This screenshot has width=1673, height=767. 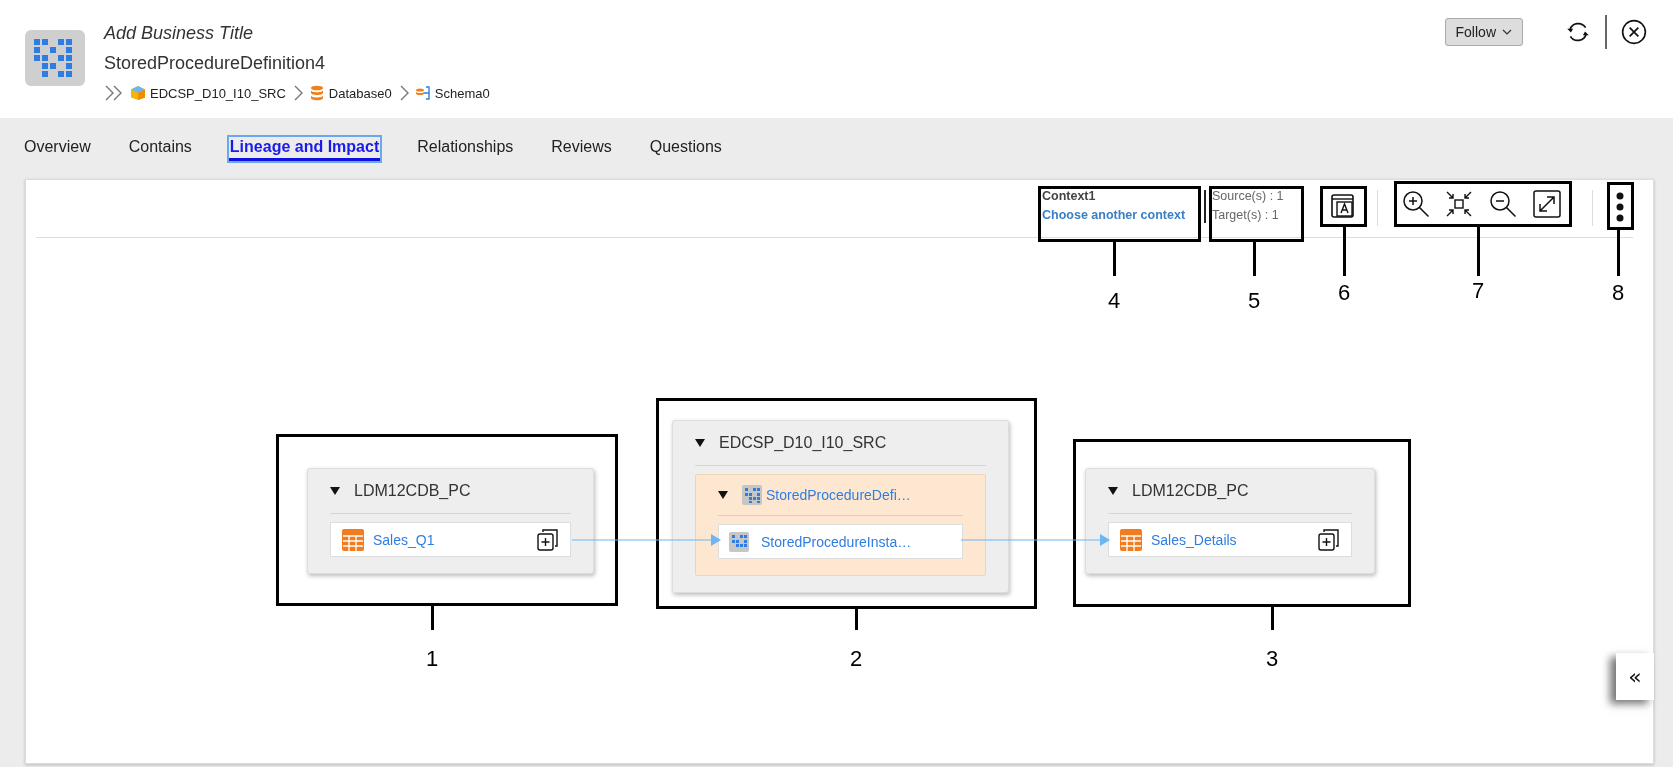 What do you see at coordinates (1634, 32) in the screenshot?
I see `close-icon` at bounding box center [1634, 32].